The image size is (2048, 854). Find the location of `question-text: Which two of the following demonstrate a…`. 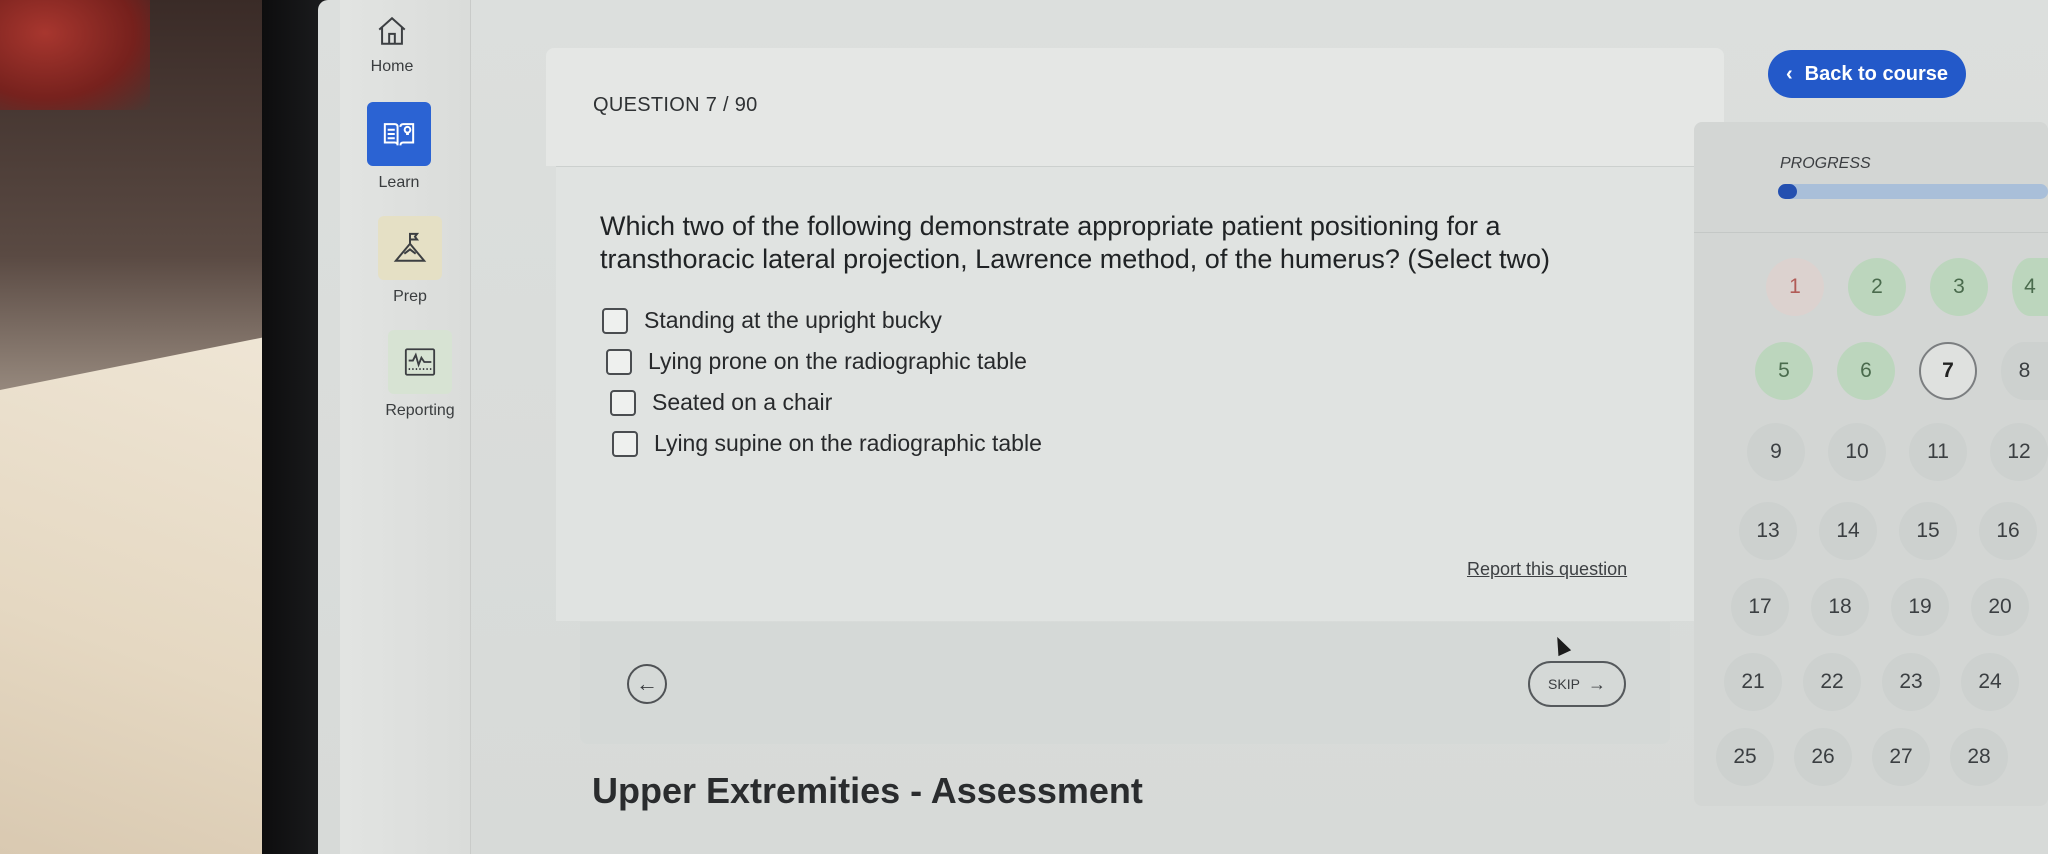

question-text: Which two of the following demonstrate a… is located at coordinates (1075, 242).